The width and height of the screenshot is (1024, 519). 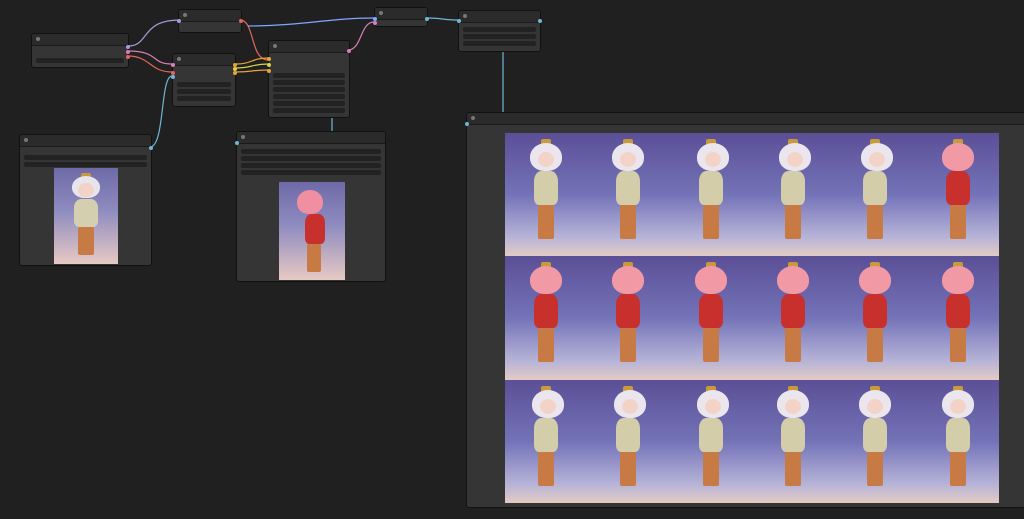 I want to click on load-image-node, so click(x=86, y=200).